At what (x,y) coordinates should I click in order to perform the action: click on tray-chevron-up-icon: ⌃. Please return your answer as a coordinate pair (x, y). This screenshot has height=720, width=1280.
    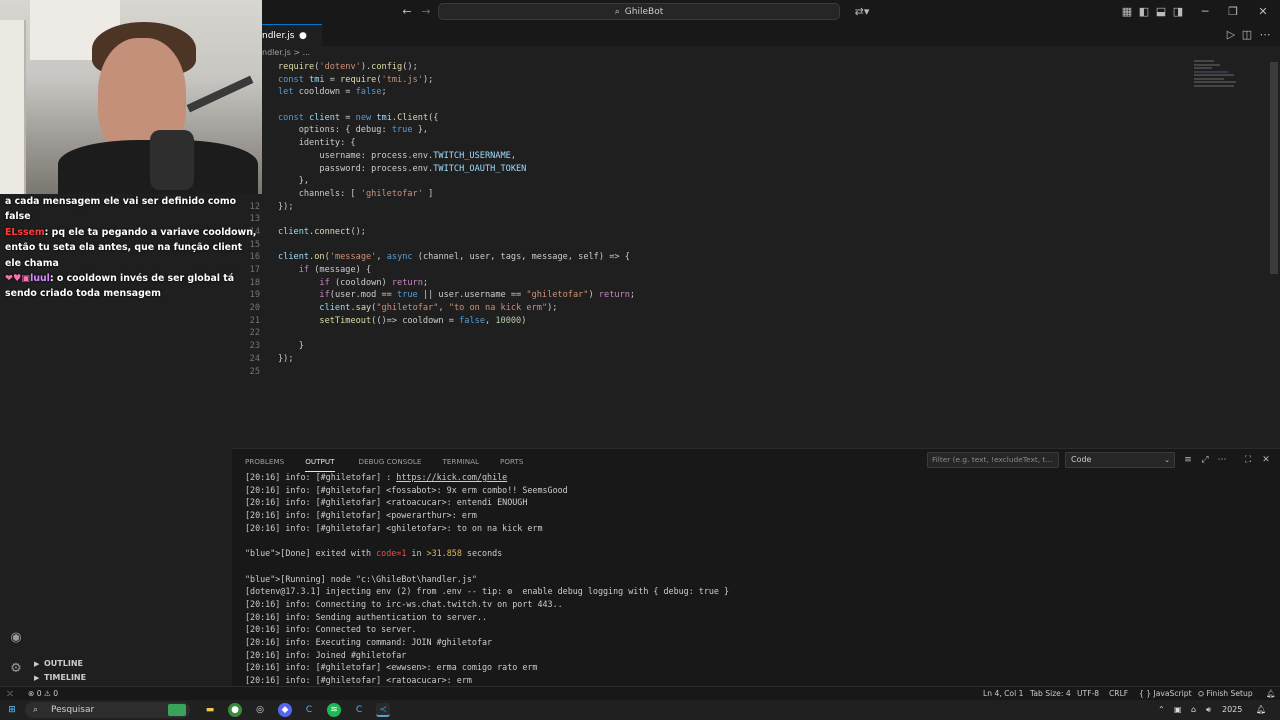
    Looking at the image, I should click on (1161, 710).